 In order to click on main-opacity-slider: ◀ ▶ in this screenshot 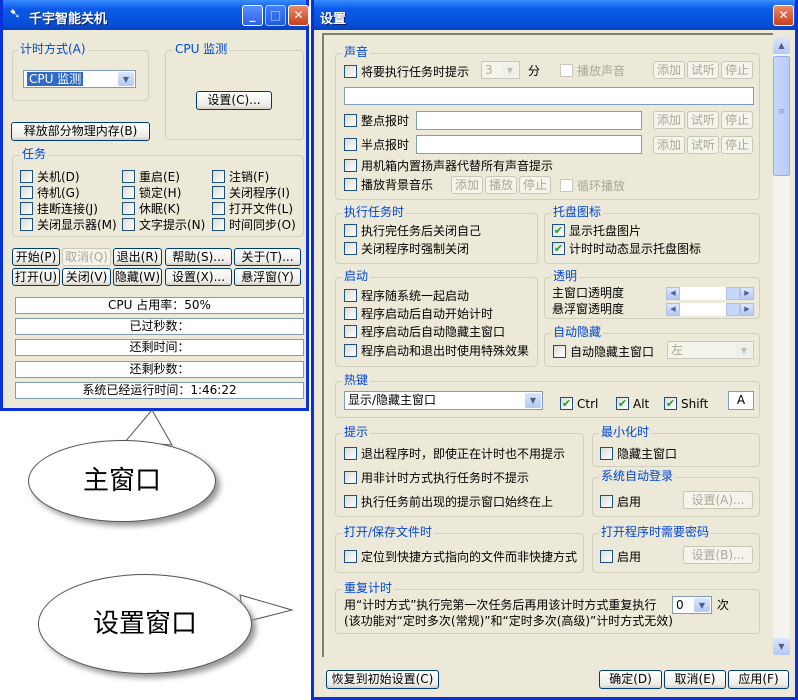, I will do `click(710, 293)`.